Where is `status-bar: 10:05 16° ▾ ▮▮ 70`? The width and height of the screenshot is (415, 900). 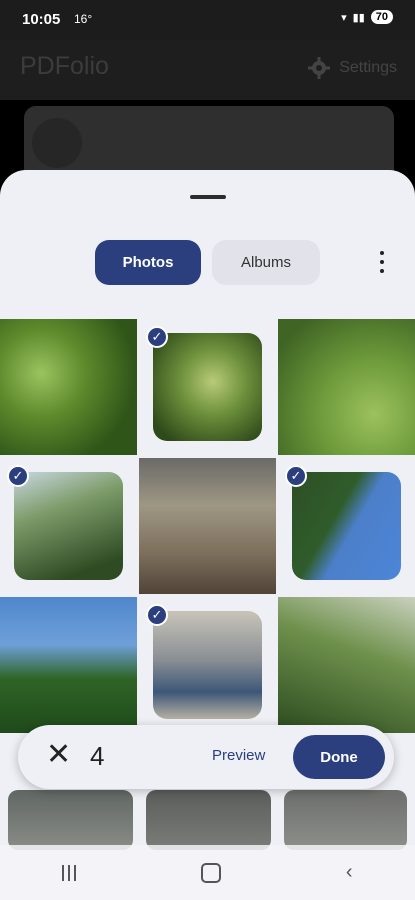 status-bar: 10:05 16° ▾ ▮▮ 70 is located at coordinates (207, 20).